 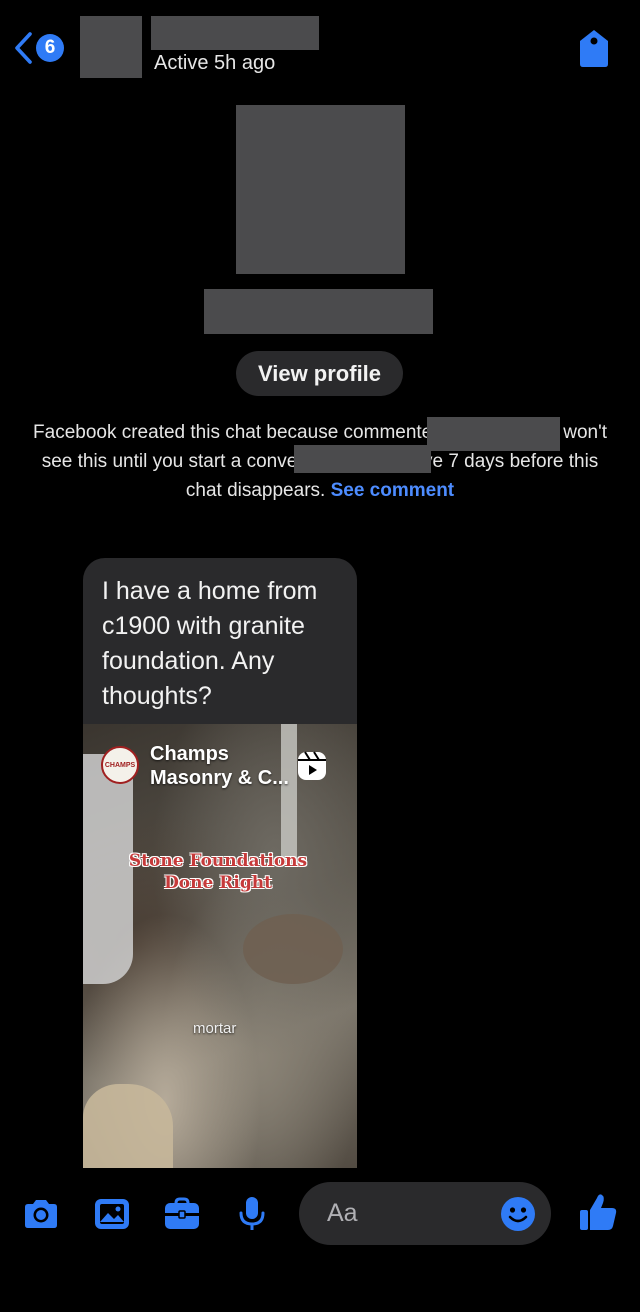 What do you see at coordinates (312, 765) in the screenshot?
I see `reels-icon` at bounding box center [312, 765].